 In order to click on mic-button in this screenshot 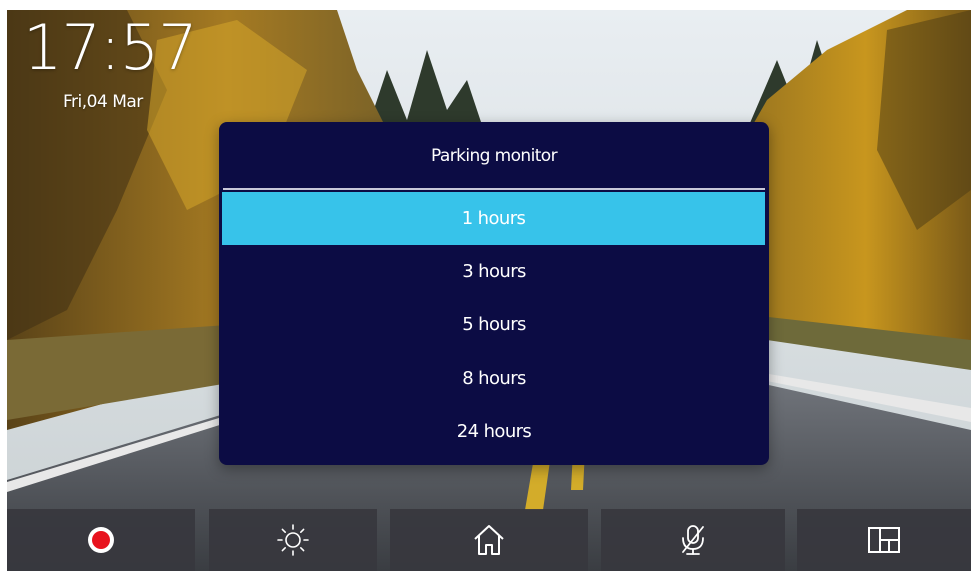, I will do `click(693, 540)`.